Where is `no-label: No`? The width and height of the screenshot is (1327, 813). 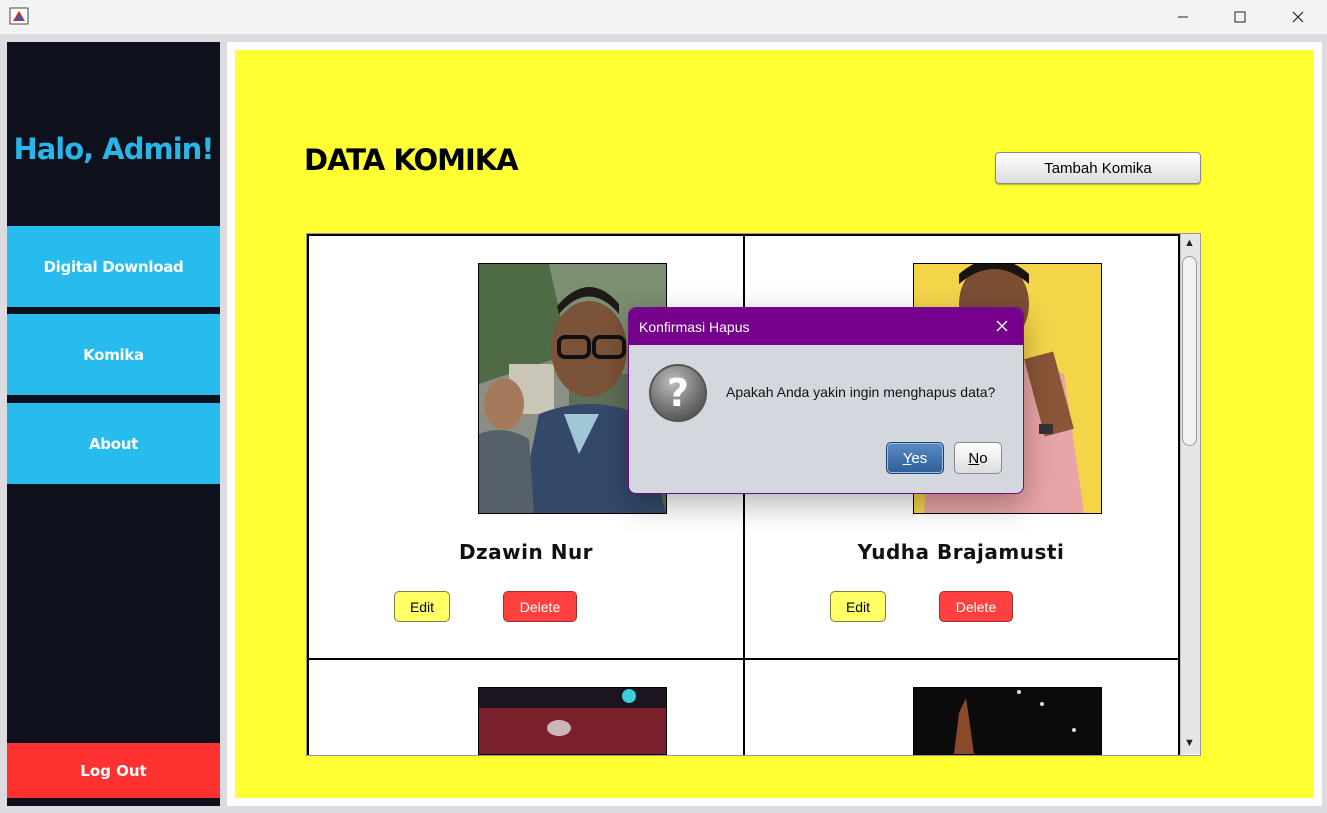
no-label: No is located at coordinates (978, 458).